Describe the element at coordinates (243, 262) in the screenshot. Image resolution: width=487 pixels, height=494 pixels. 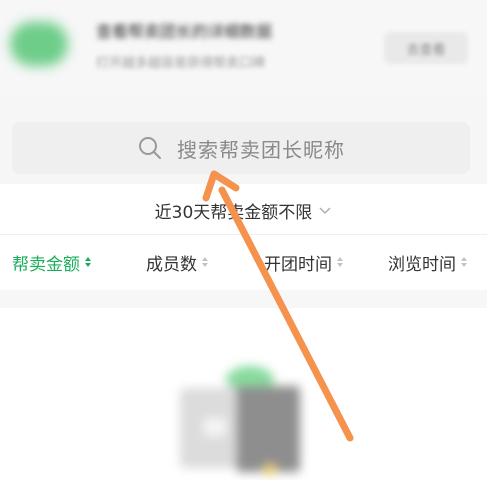
I see `sort-tabs: 帮卖金额 成员数 开团时间 浏览时间` at that location.